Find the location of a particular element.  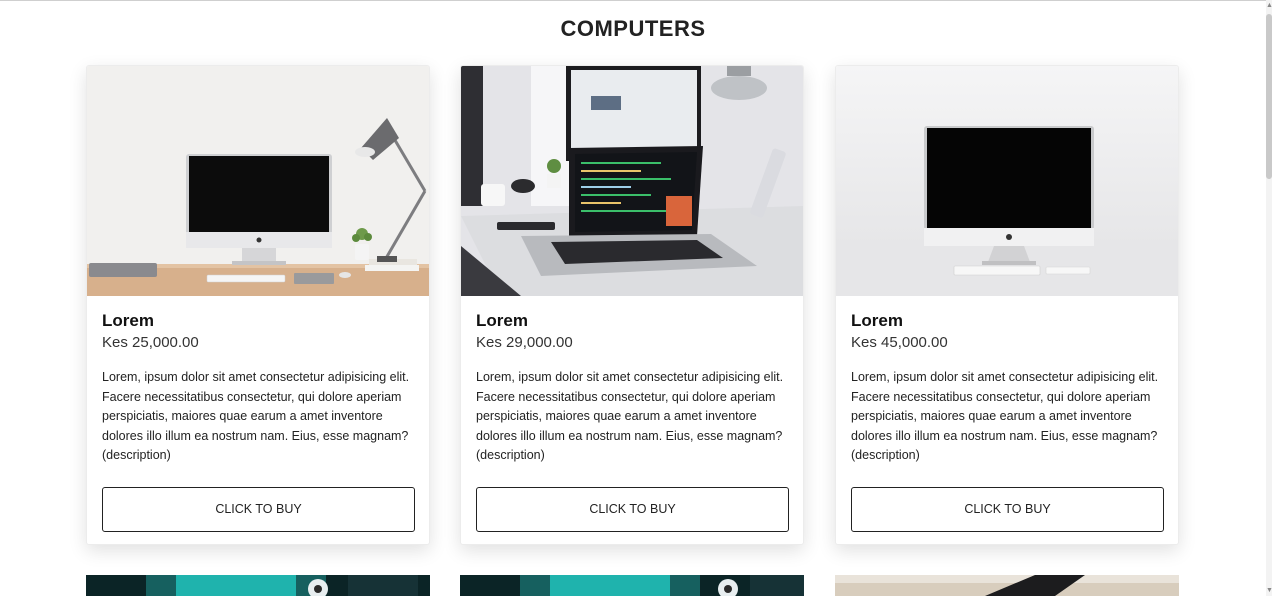

scroll-down-icon: ▼ is located at coordinates (1269, 590).